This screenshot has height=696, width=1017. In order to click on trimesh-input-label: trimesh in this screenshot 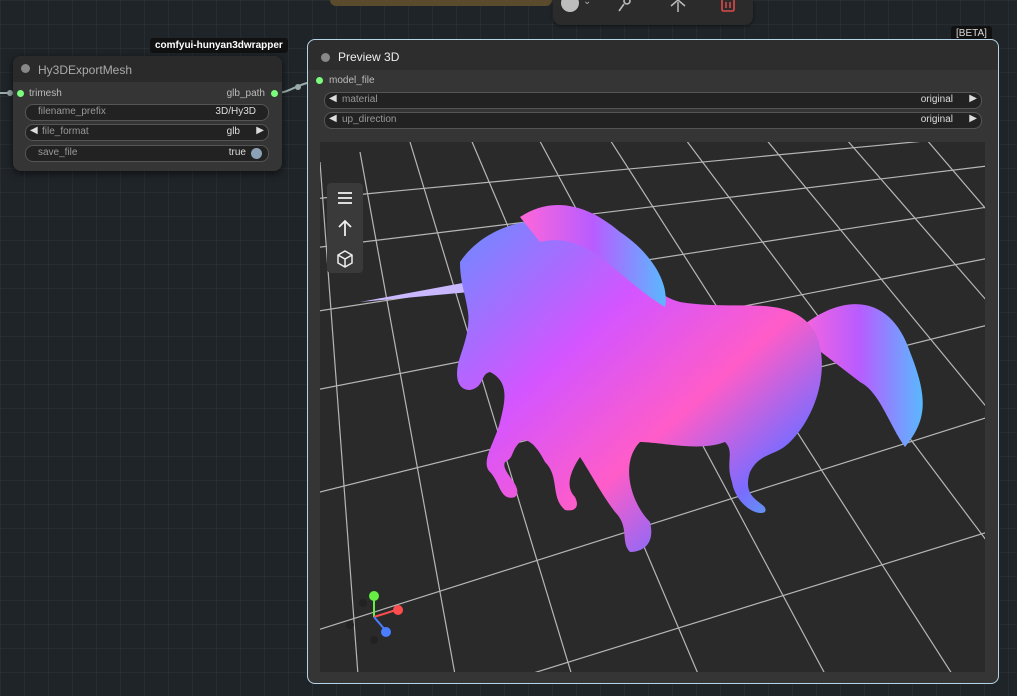, I will do `click(45, 93)`.